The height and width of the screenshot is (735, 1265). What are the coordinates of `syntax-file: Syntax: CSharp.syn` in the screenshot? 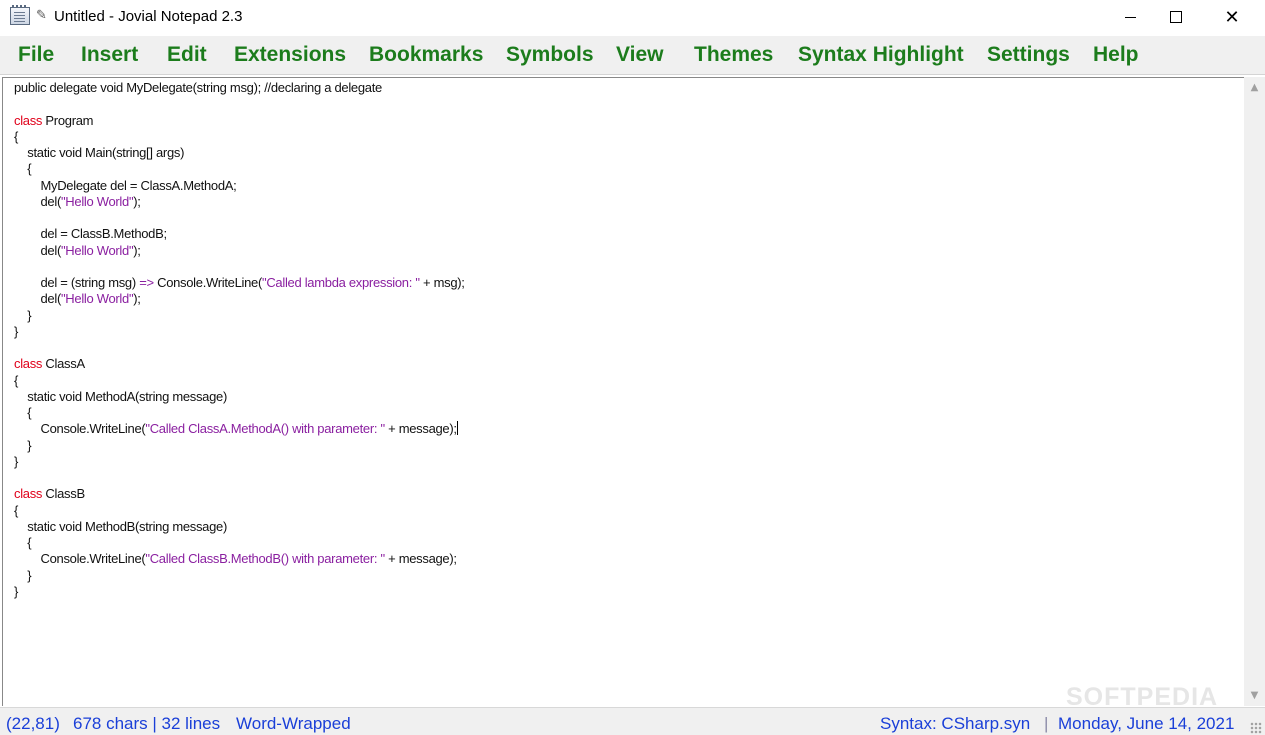 It's located at (955, 724).